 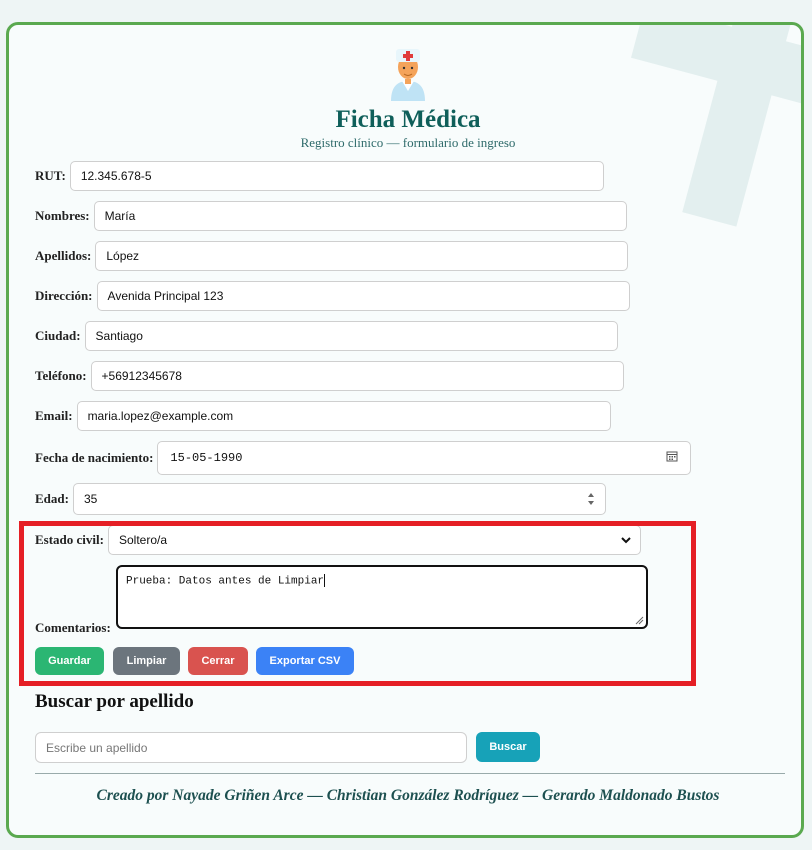 I want to click on edad-label: Edad:, so click(x=52, y=498).